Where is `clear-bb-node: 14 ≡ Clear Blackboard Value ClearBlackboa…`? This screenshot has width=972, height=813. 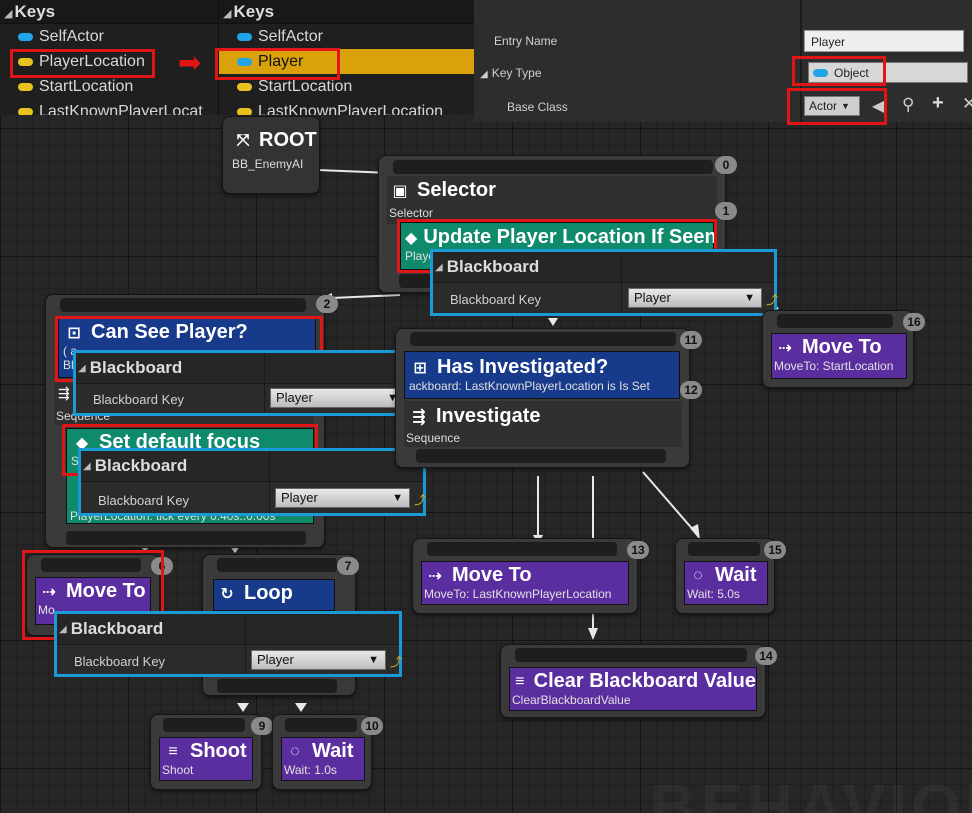
clear-bb-node: 14 ≡ Clear Blackboard Value ClearBlackboa… is located at coordinates (638, 681).